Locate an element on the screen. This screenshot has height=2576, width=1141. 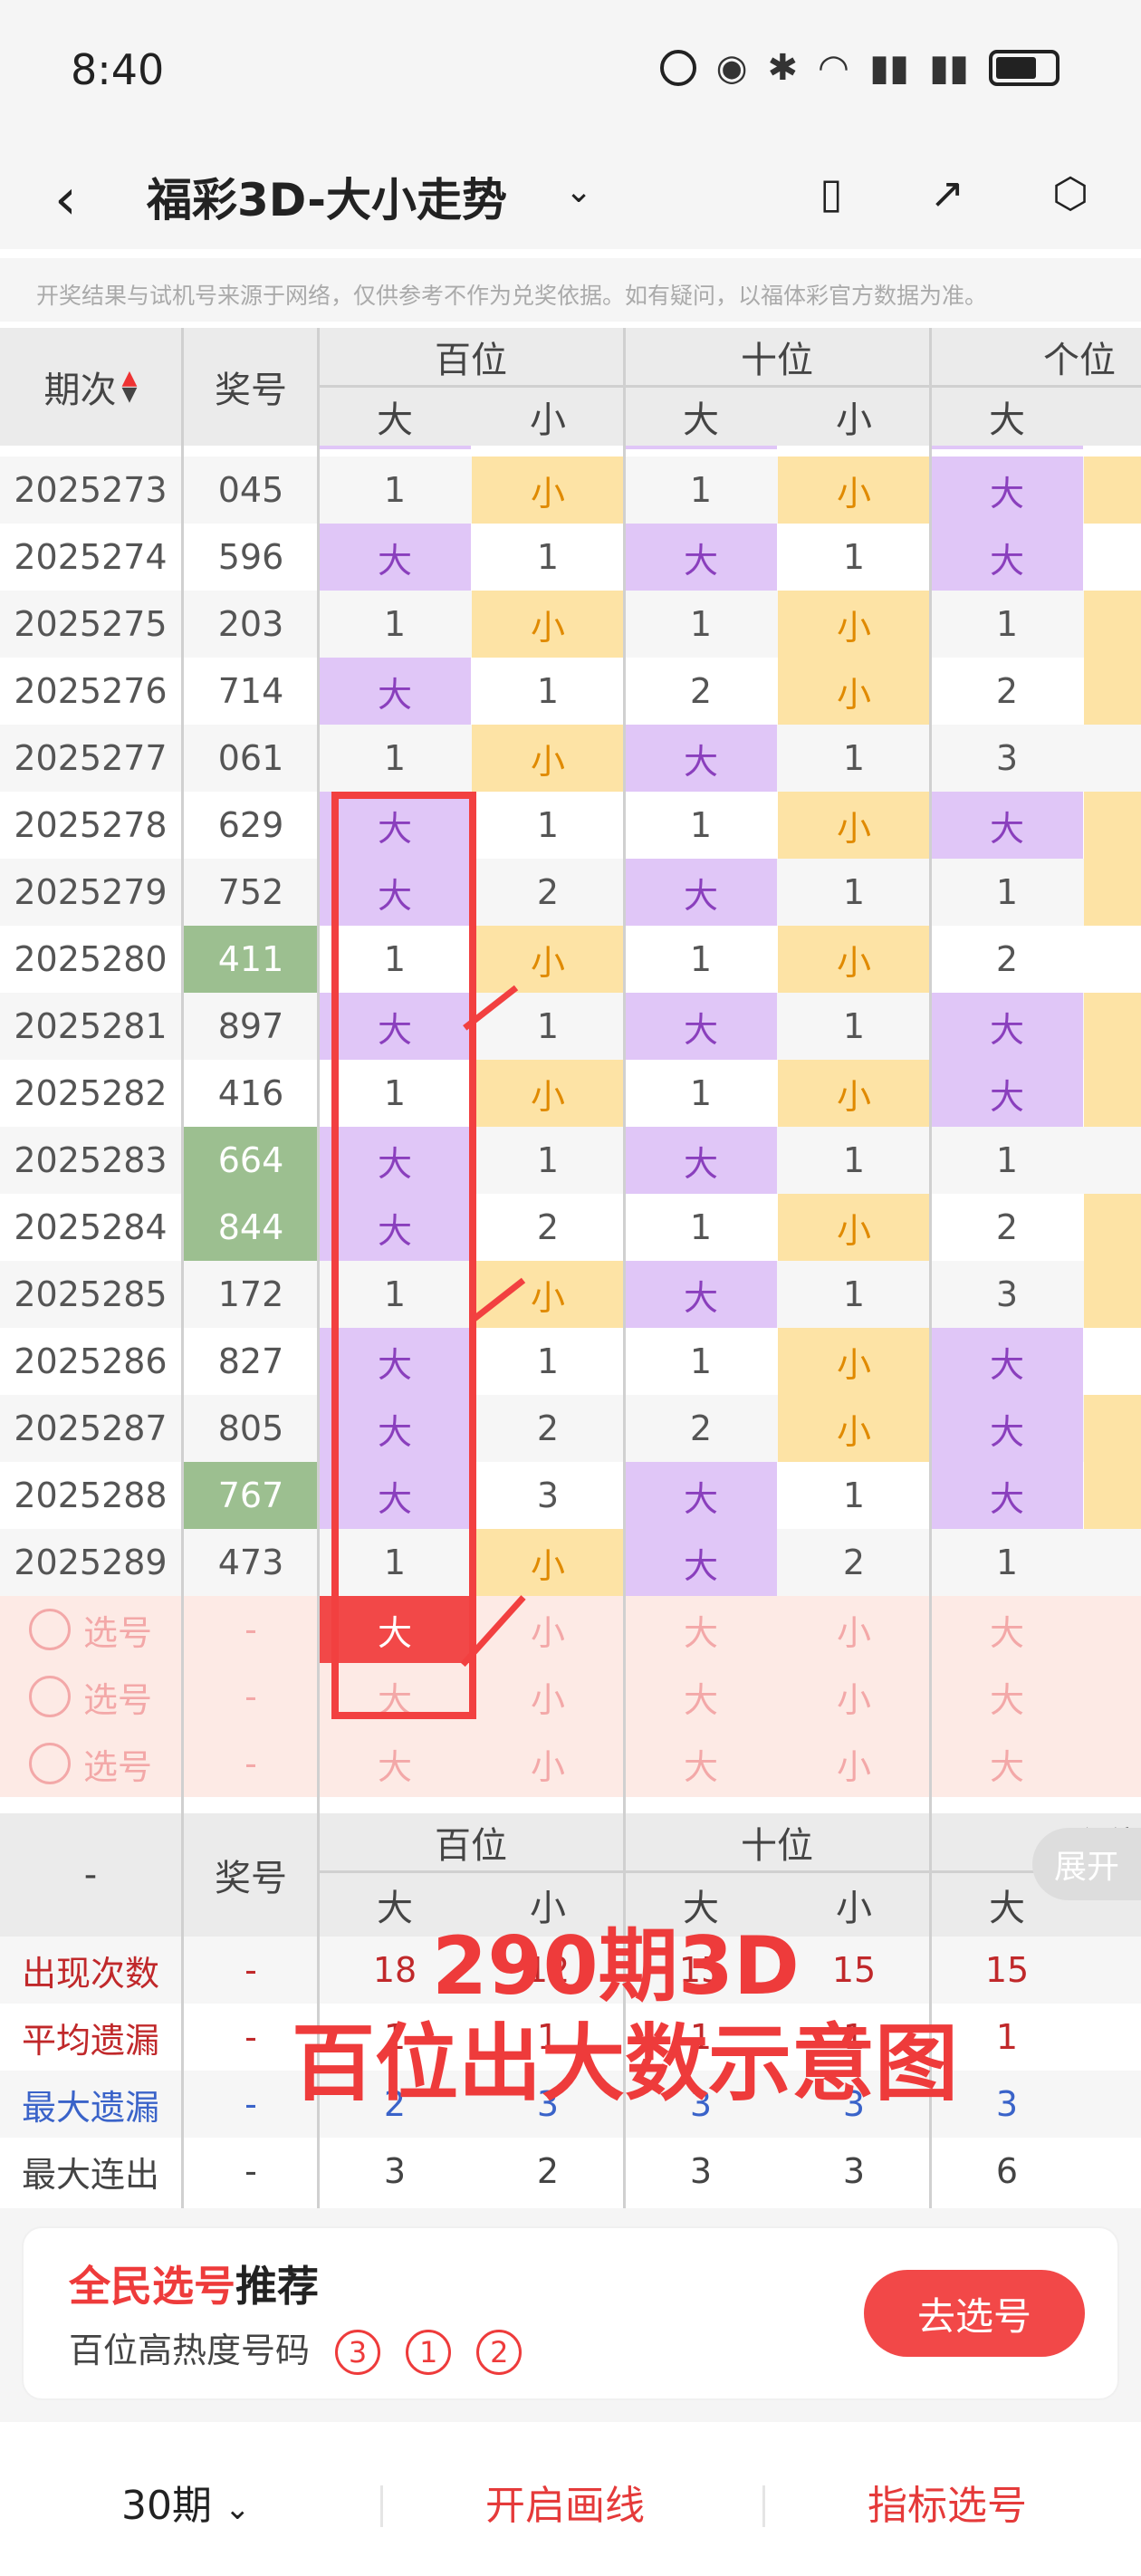
period-header: 期次 ▲ ▼ is located at coordinates (90, 387).